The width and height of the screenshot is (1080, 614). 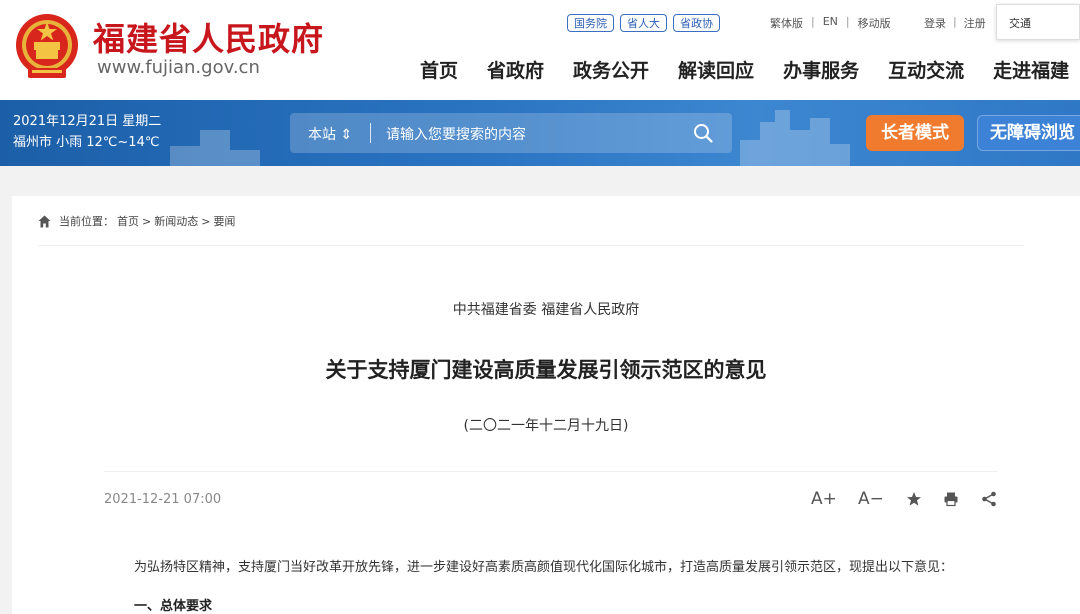 I want to click on elder-mode-button: 长者模式, so click(x=915, y=133).